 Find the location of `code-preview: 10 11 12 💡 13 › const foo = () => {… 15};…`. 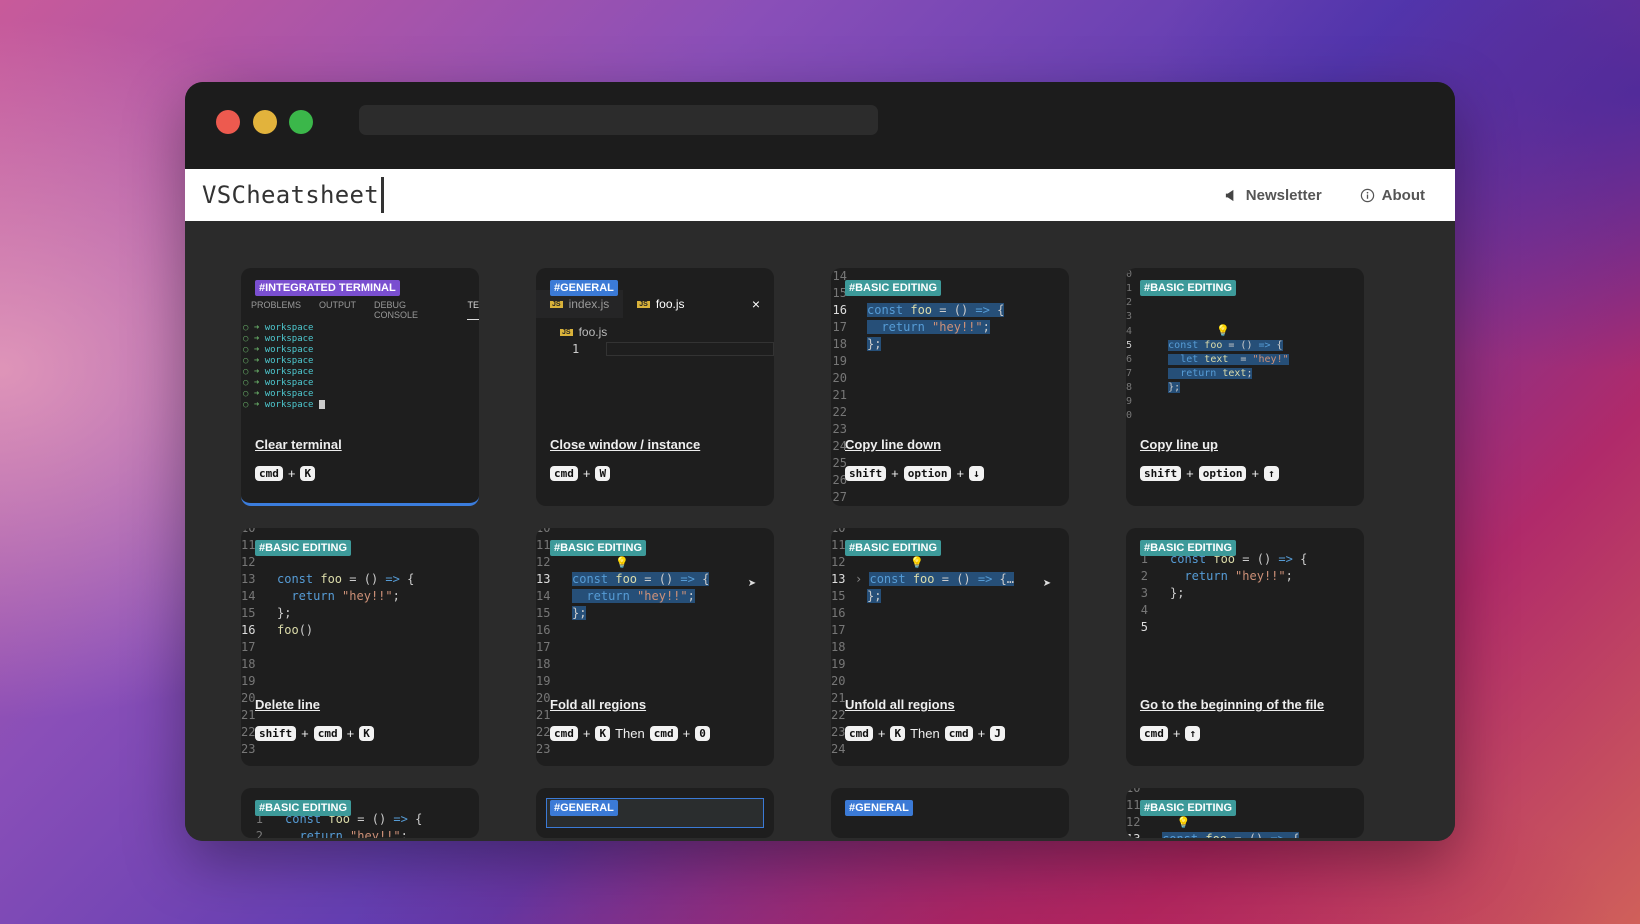

code-preview: 10 11 12 💡 13 › const foo = () => {… 15};… is located at coordinates (923, 642).